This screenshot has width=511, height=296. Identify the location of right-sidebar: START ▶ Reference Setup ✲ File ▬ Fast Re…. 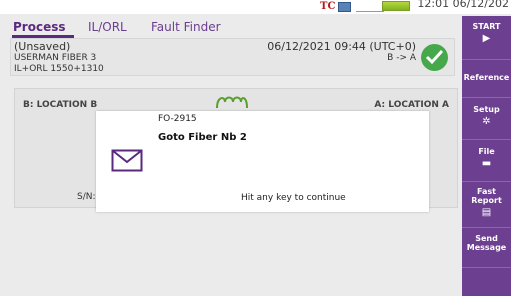
(486, 156).